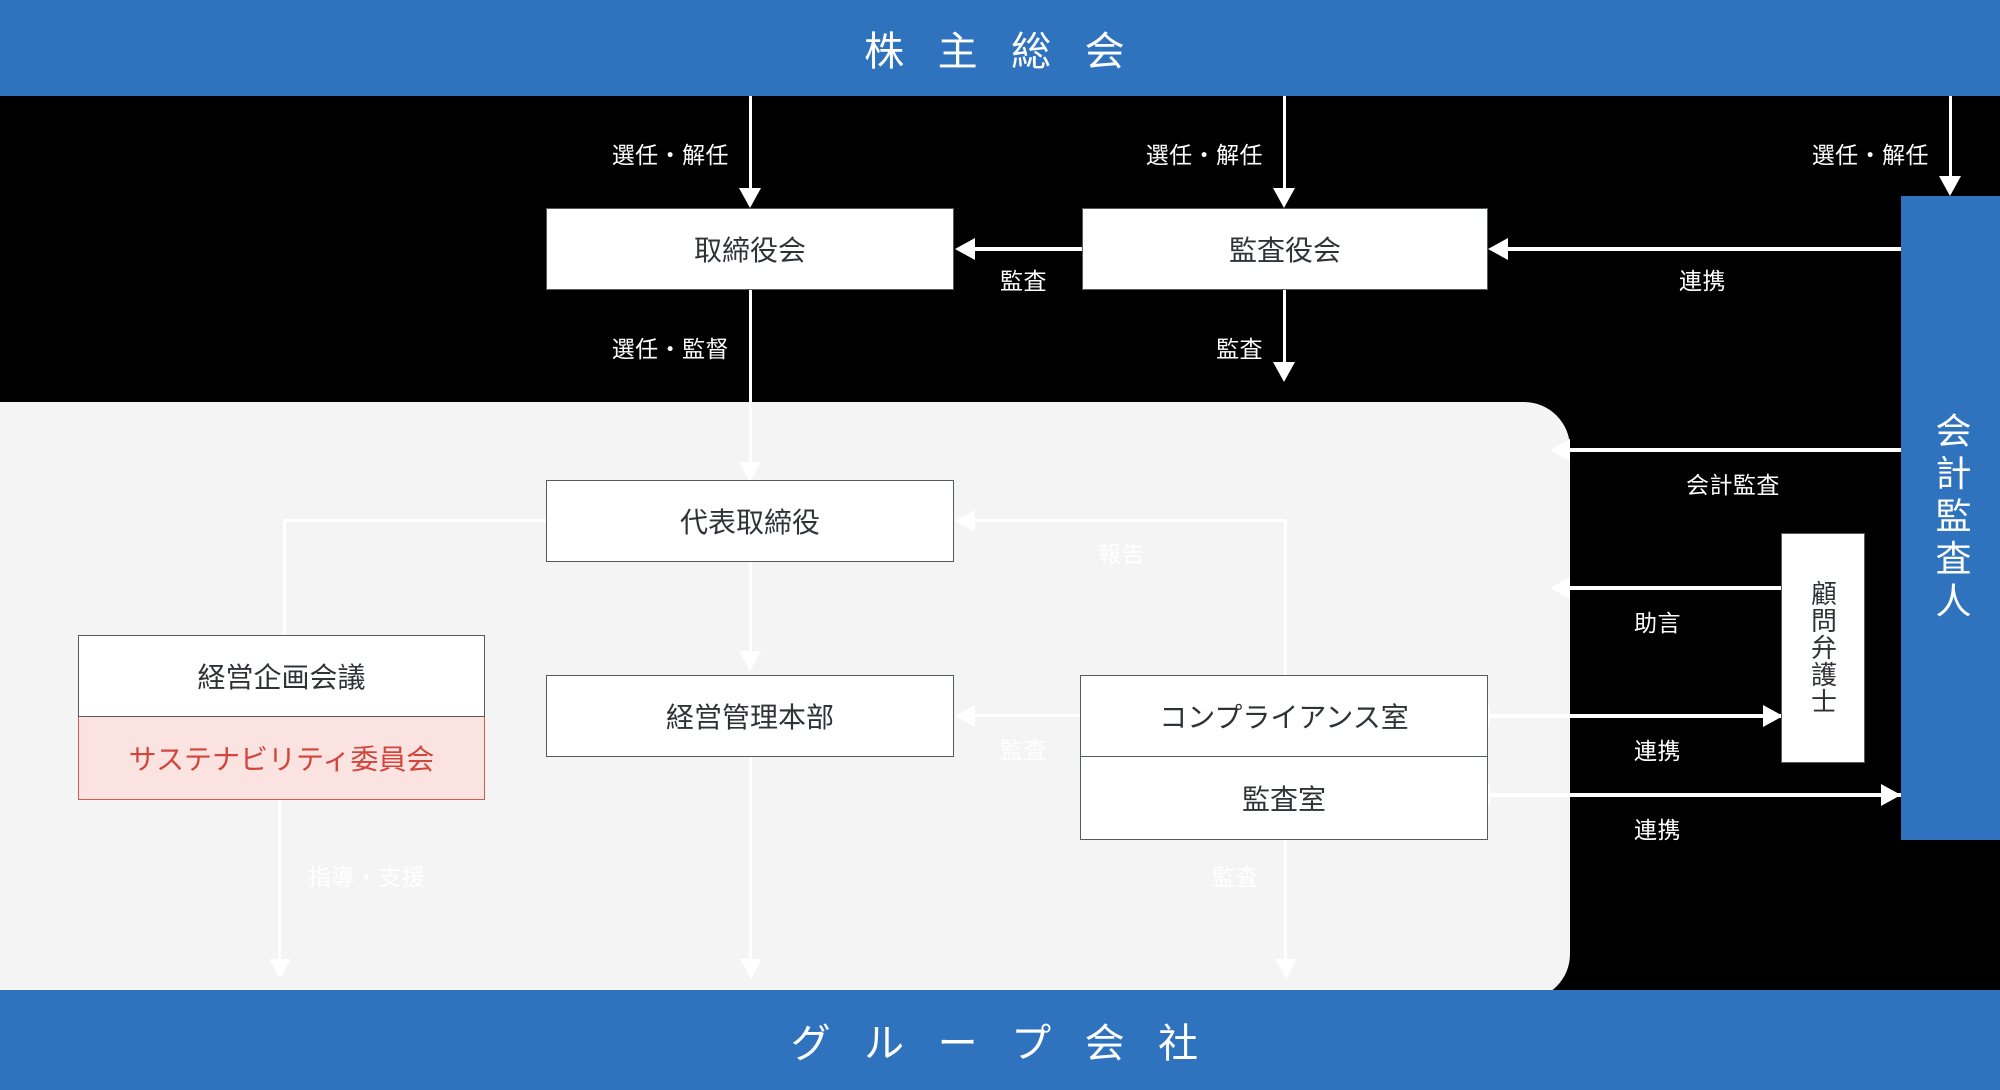 The width and height of the screenshot is (2000, 1090). Describe the element at coordinates (750, 379) in the screenshot. I see `edge-appoint-supervise-line` at that location.